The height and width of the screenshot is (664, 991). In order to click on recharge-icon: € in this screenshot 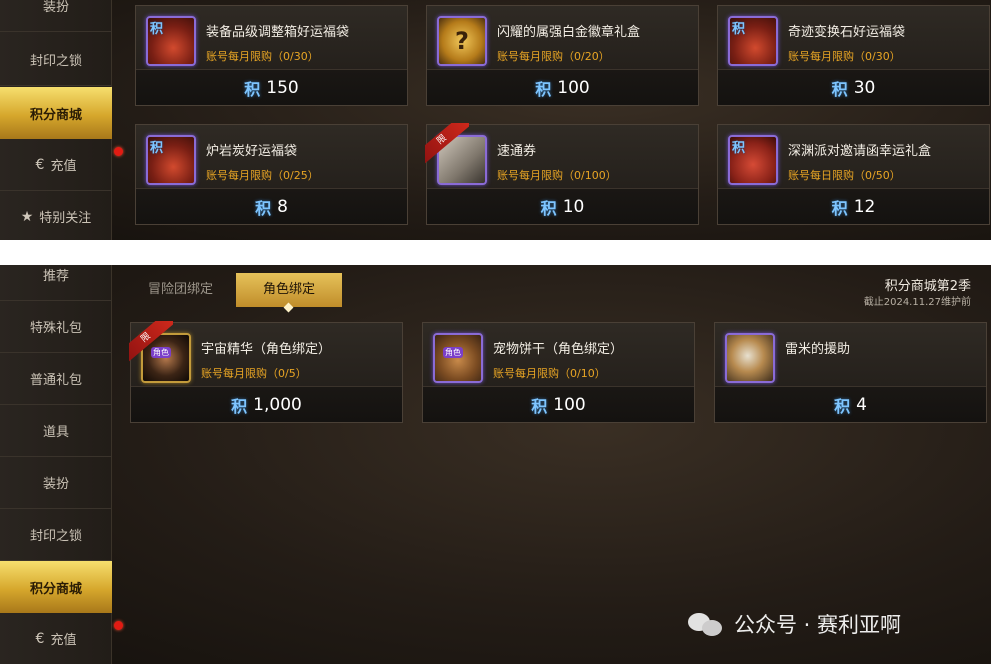, I will do `click(40, 164)`.